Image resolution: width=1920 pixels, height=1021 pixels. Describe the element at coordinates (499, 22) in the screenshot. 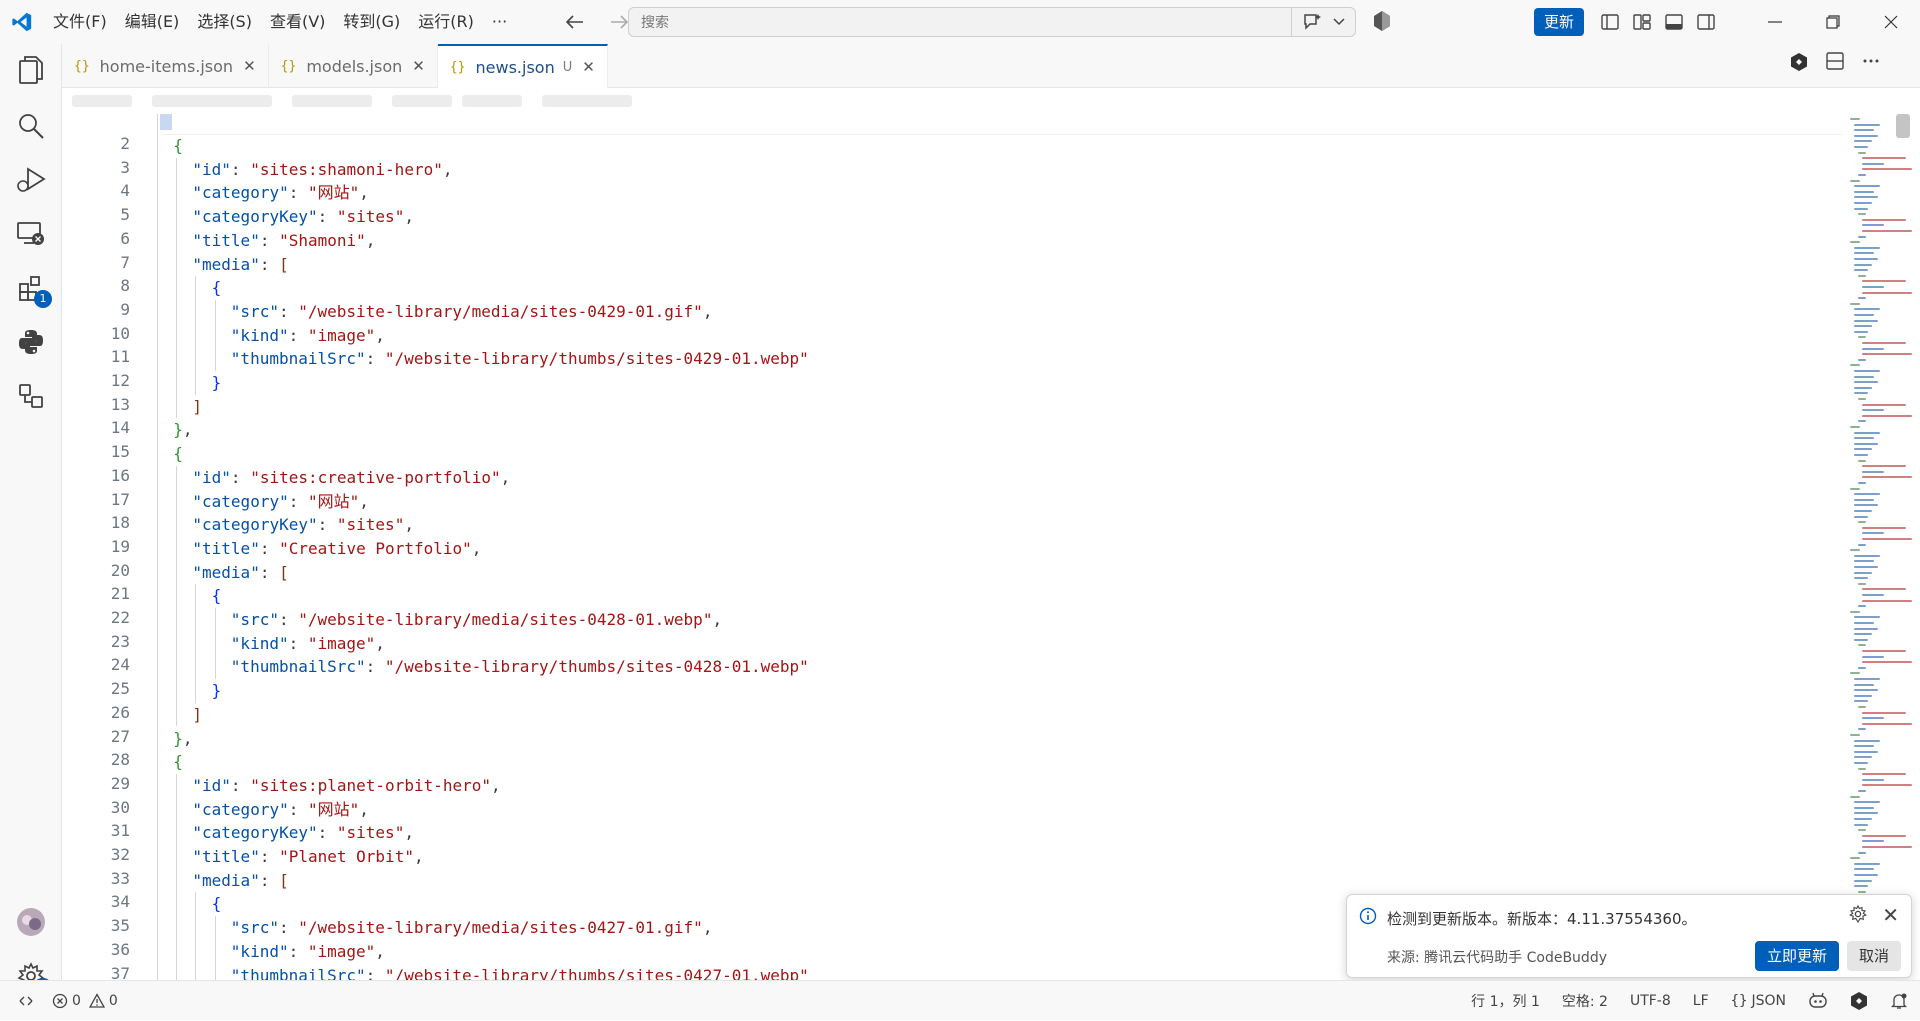

I see `menu-more: ···` at that location.